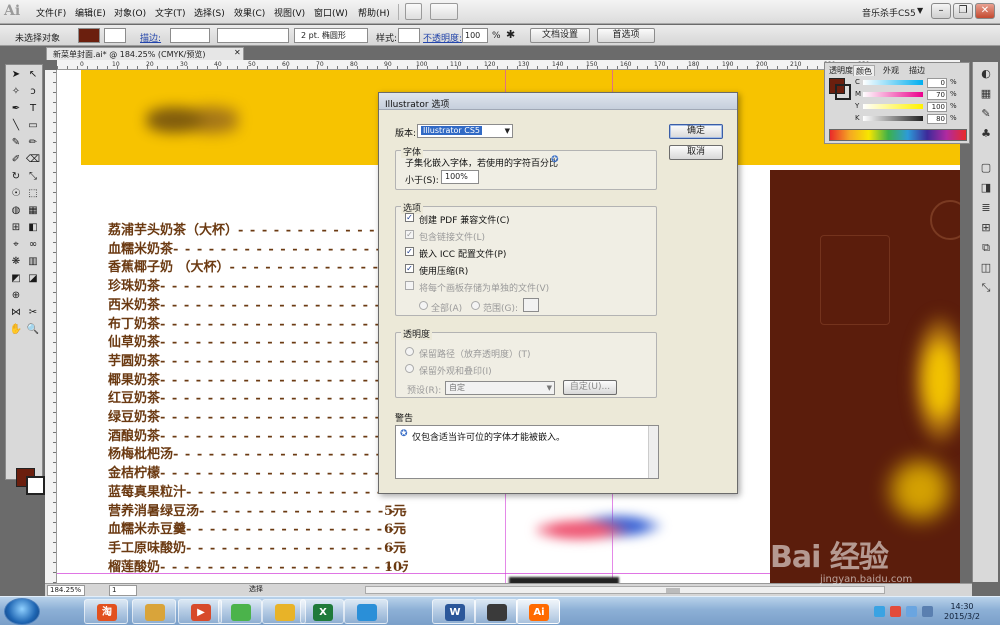 The image size is (1000, 625). Describe the element at coordinates (696, 152) in the screenshot. I see `cancel-button: 取消` at that location.